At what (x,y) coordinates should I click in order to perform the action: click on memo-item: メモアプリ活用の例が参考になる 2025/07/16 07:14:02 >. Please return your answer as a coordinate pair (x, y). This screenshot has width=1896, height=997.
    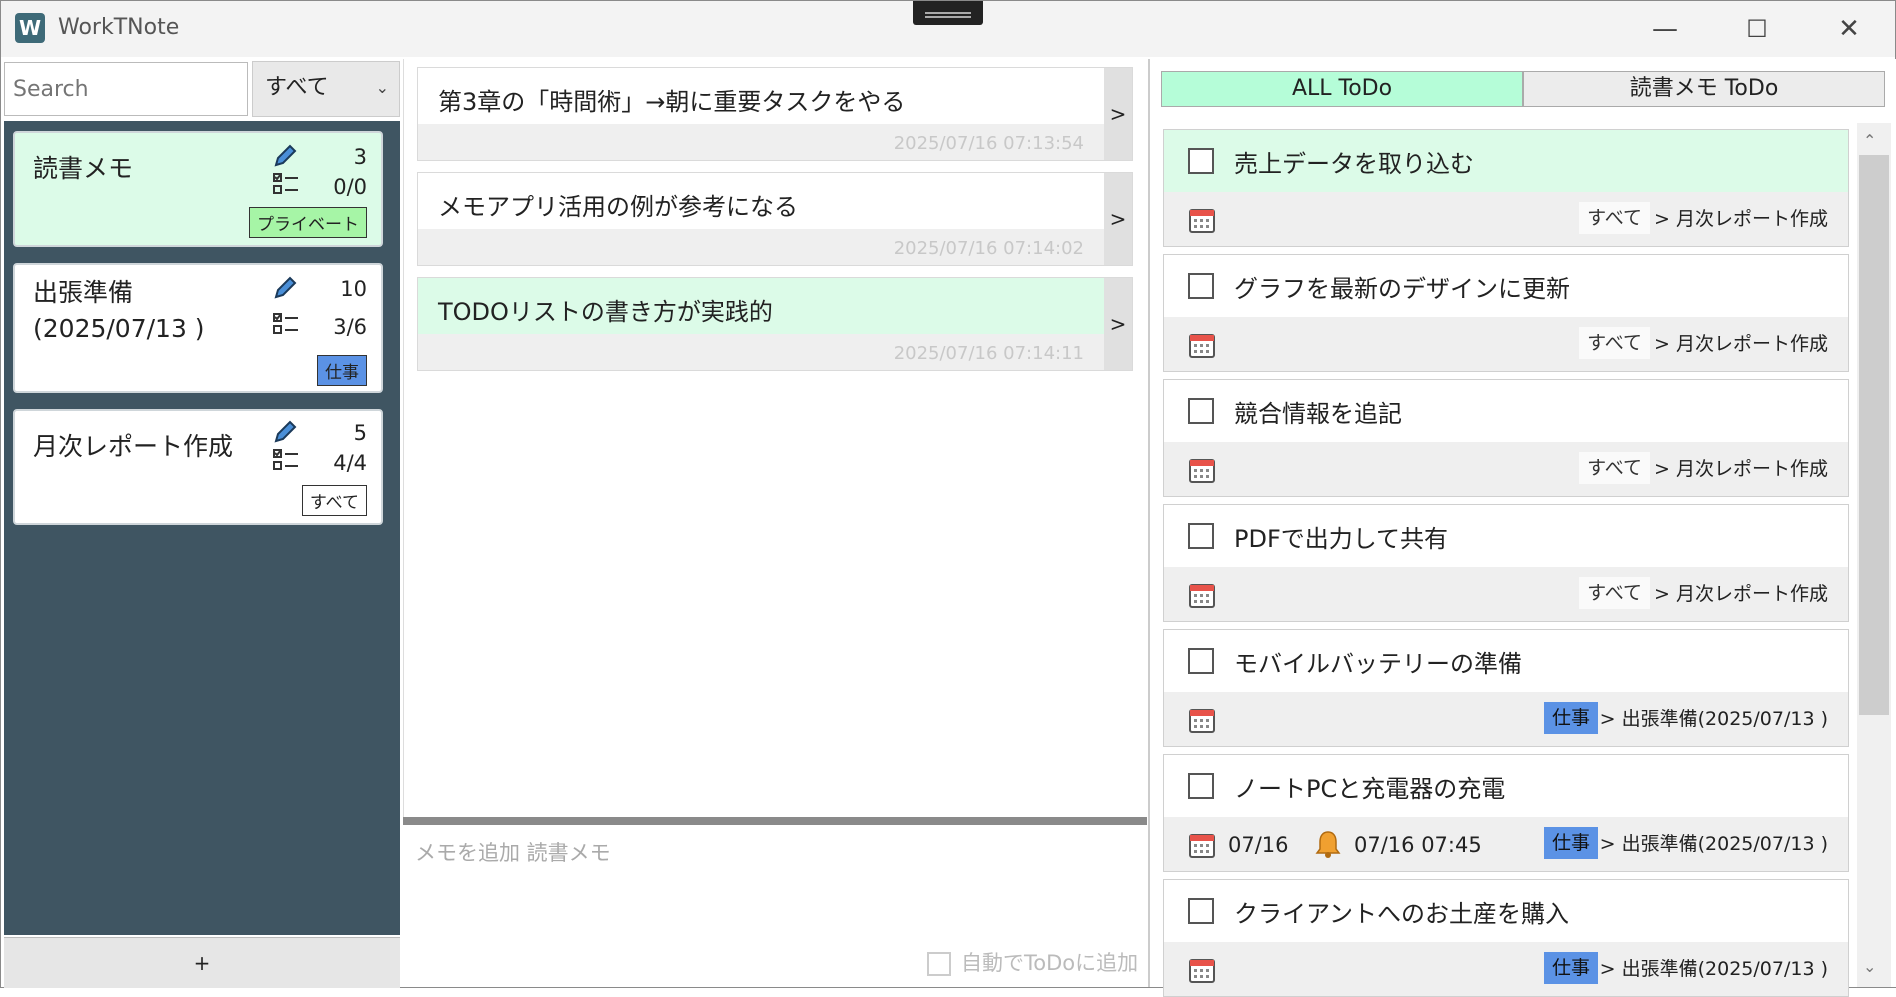
    Looking at the image, I should click on (775, 219).